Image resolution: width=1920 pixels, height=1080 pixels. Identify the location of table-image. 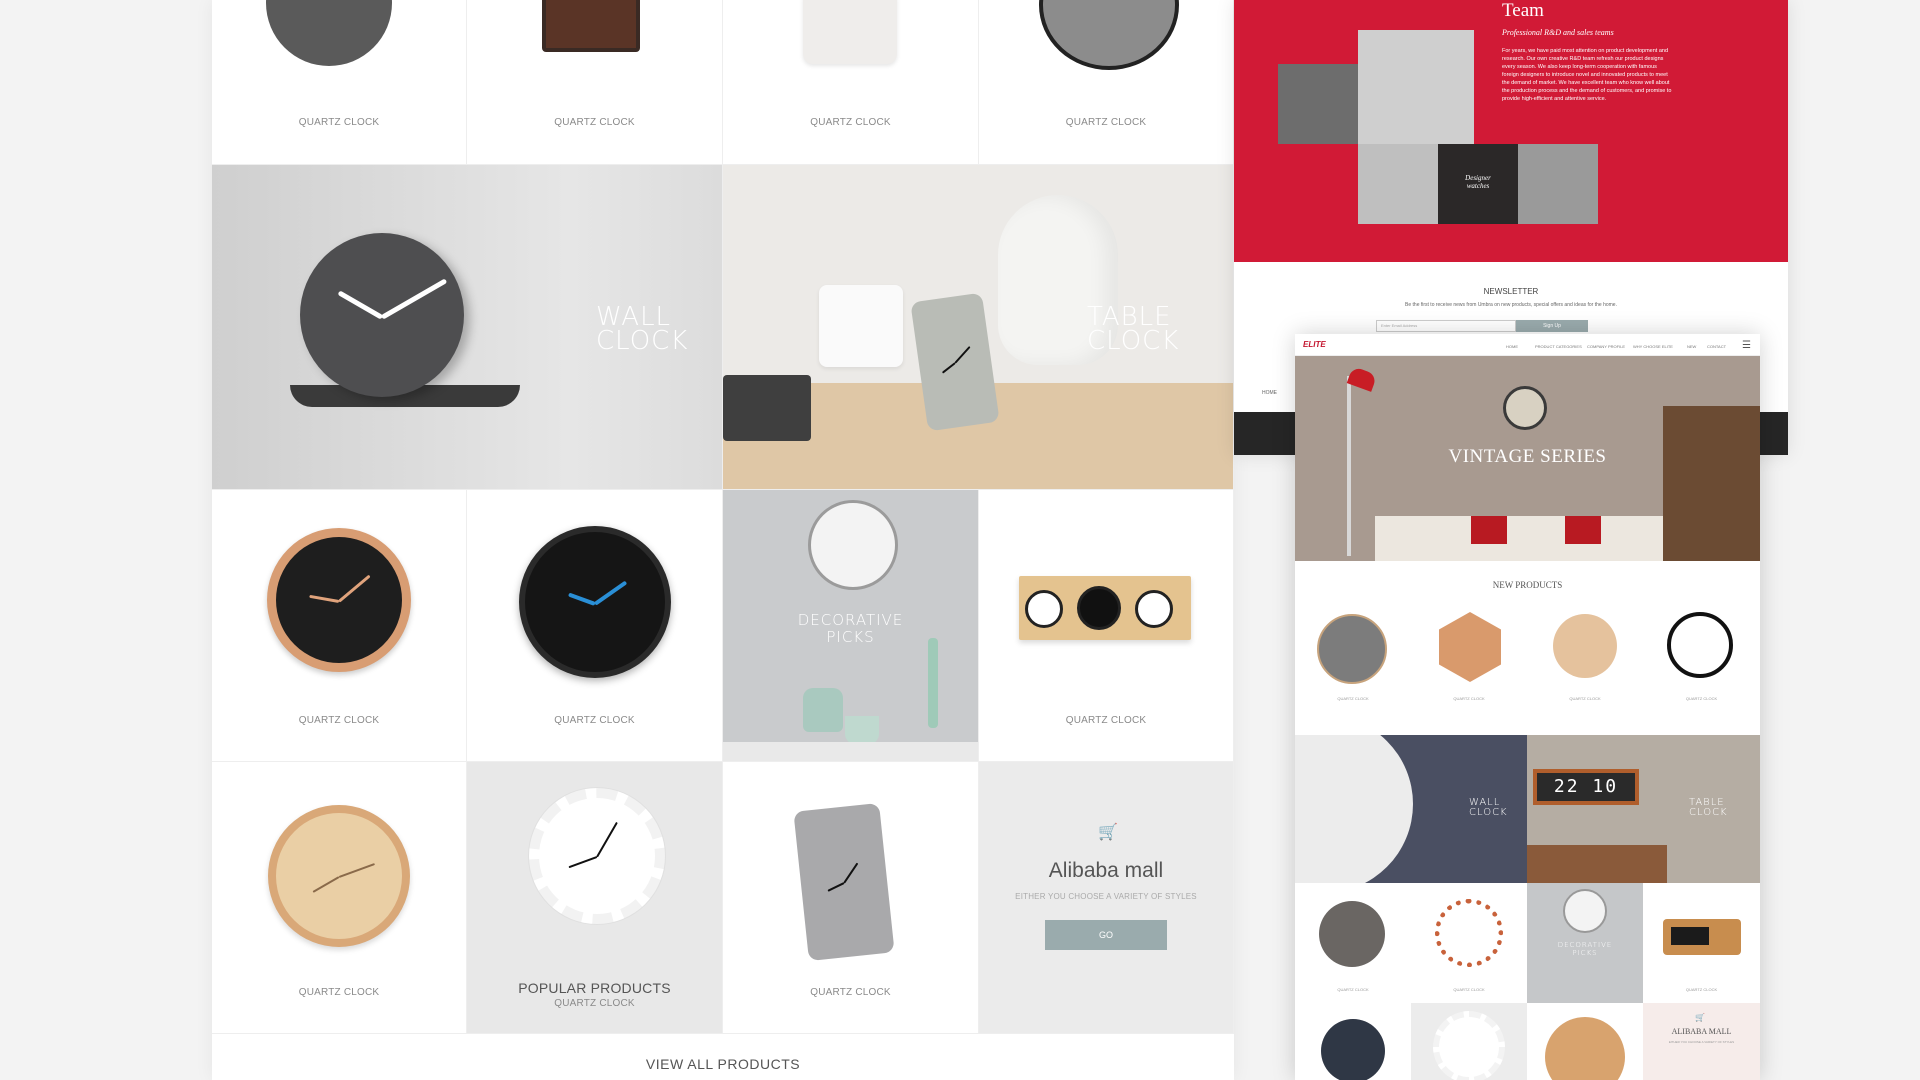
(1597, 864).